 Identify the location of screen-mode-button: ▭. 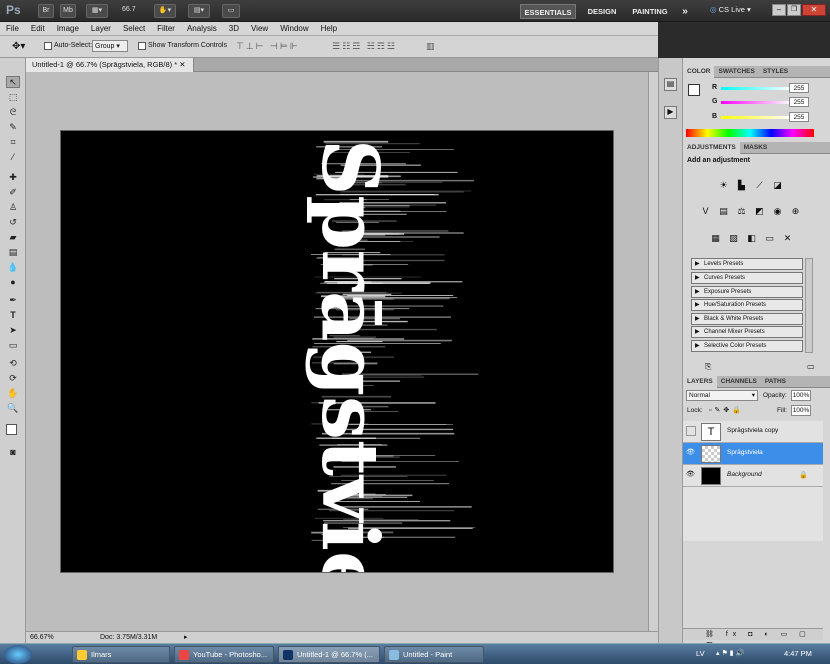
(231, 11).